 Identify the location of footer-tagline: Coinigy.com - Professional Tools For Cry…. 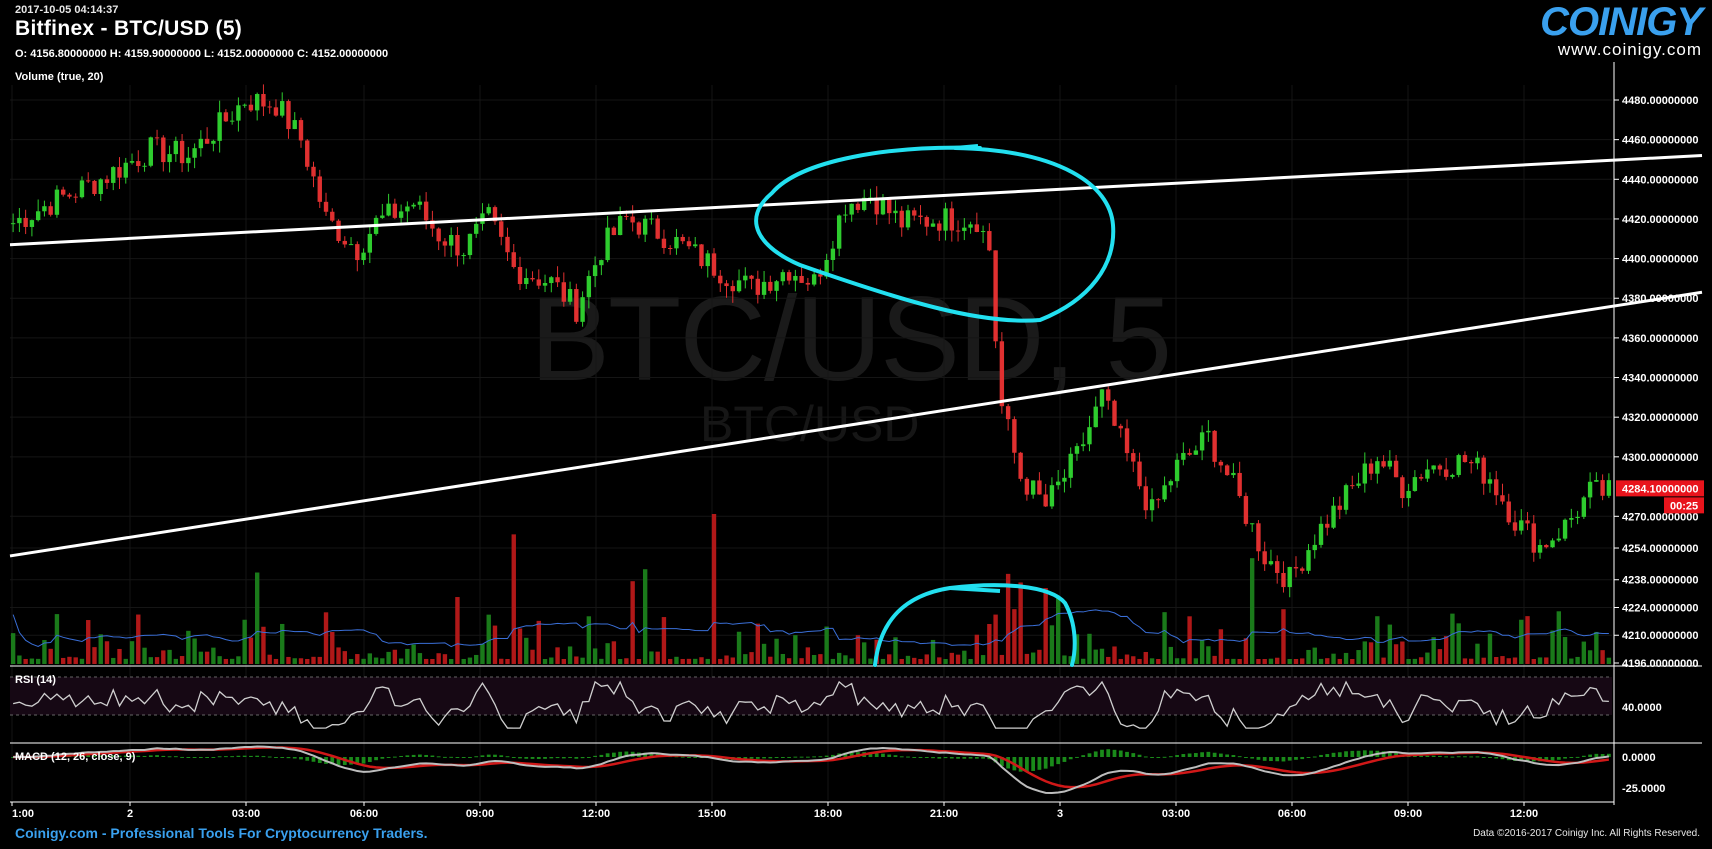
(221, 833).